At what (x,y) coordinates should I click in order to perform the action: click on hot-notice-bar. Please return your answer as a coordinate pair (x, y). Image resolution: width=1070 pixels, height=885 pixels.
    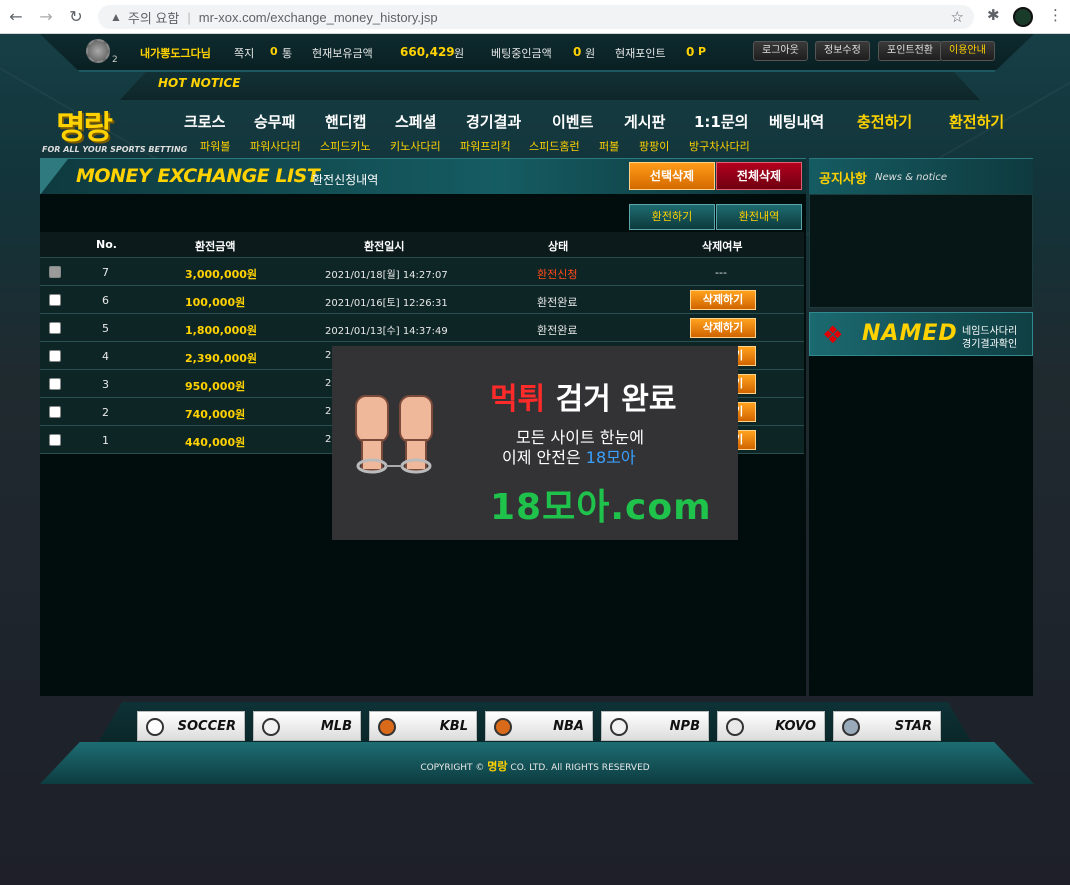
    Looking at the image, I should click on (550, 86).